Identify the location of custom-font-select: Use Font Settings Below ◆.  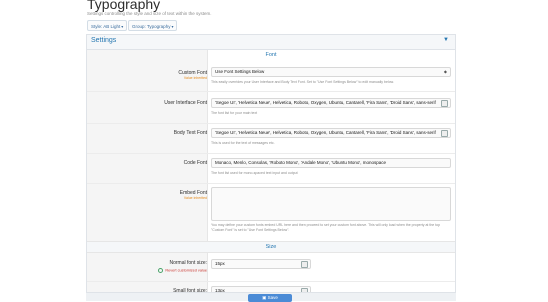
(331, 72).